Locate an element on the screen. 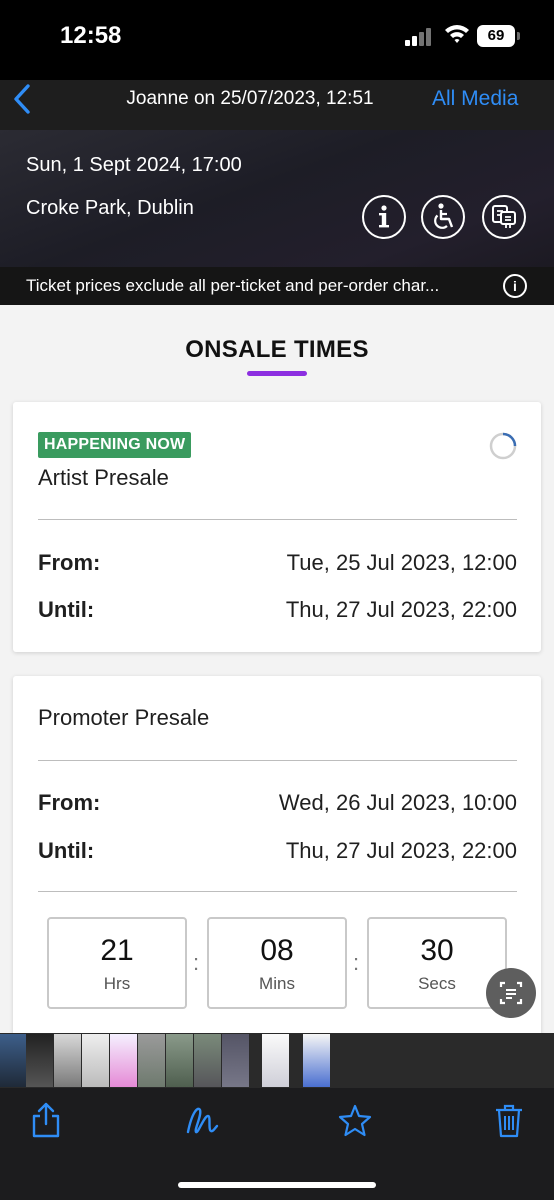 The height and width of the screenshot is (1200, 554). section-title: ONSALE TIMES is located at coordinates (277, 349).